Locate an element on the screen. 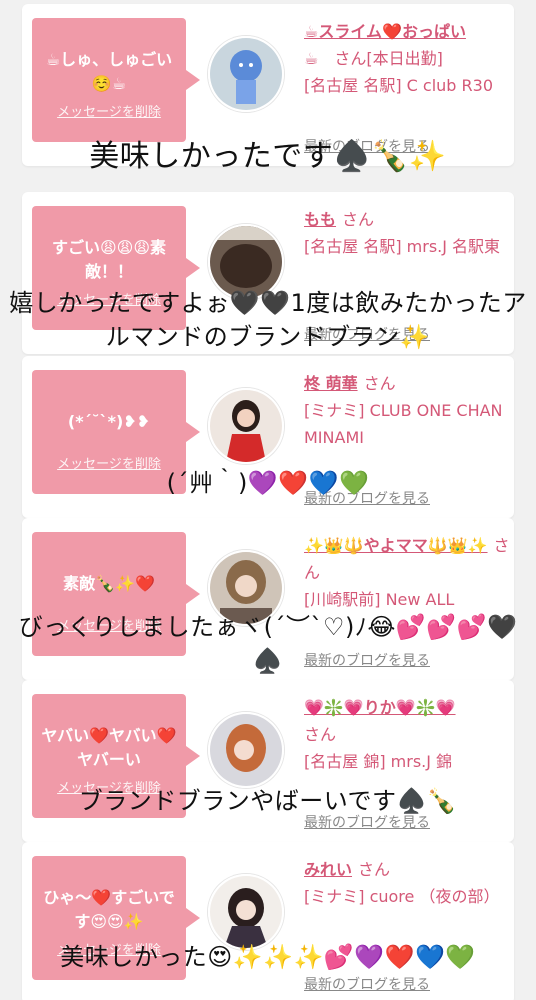  cast-status: ☕ さん[本日出勤] is located at coordinates (373, 58).